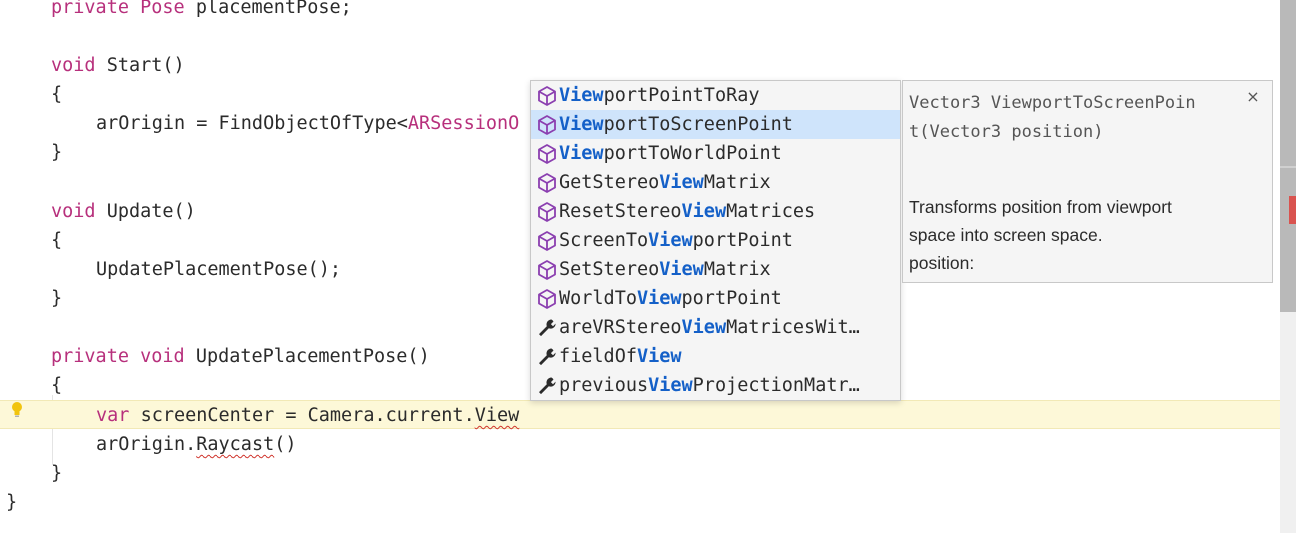 The width and height of the screenshot is (1296, 533). I want to click on code-text: screenCenter = Camera.current., so click(307, 415).